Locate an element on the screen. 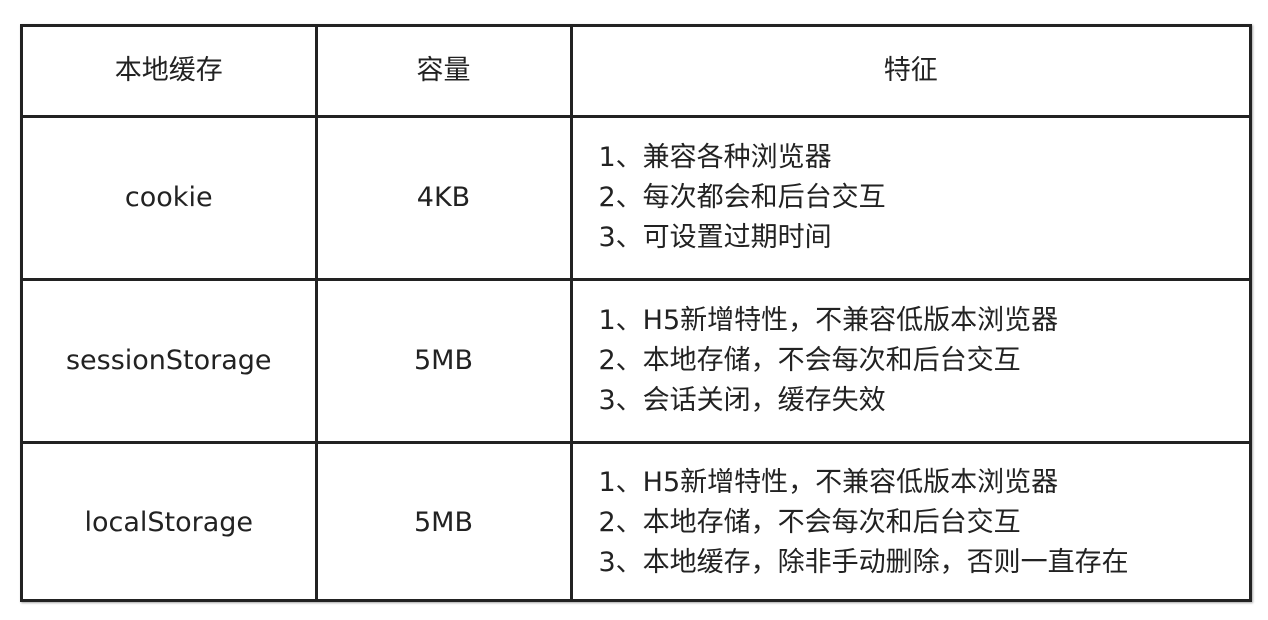 Image resolution: width=1268 pixels, height=620 pixels. table-header-row: 本地缓存 容量 特征 is located at coordinates (636, 72).